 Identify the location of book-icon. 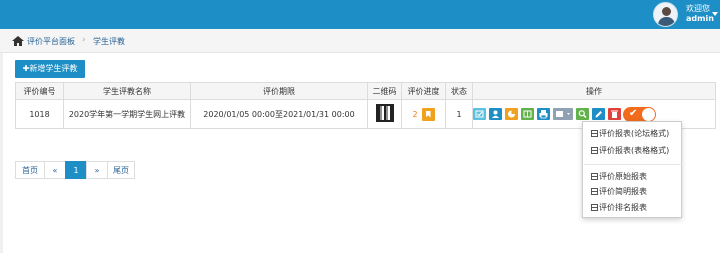
(527, 114).